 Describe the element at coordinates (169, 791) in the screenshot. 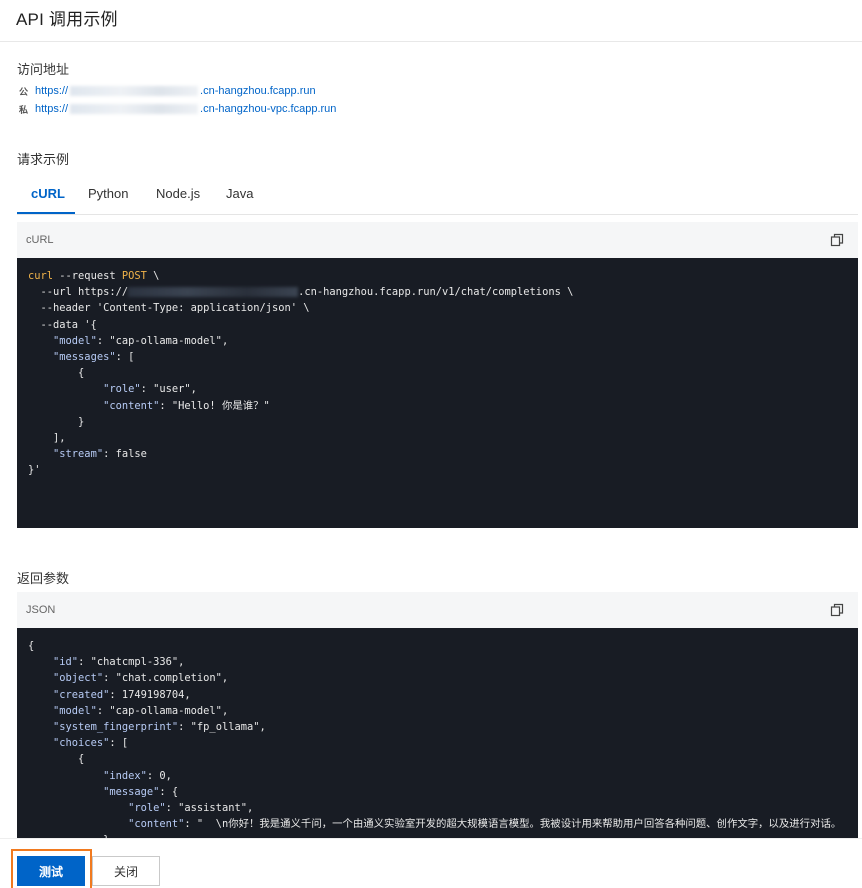

I see `code-token: : {` at that location.